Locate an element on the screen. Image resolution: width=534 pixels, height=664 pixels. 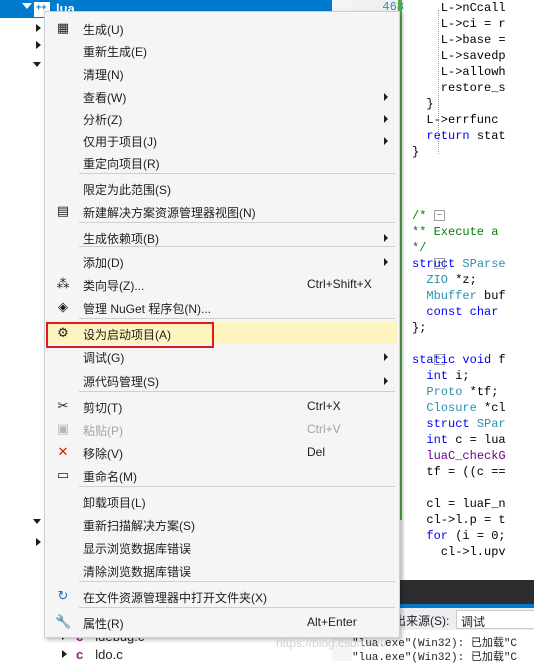
menu-item-2: 重新生成(E) is located at coordinates (222, 50).